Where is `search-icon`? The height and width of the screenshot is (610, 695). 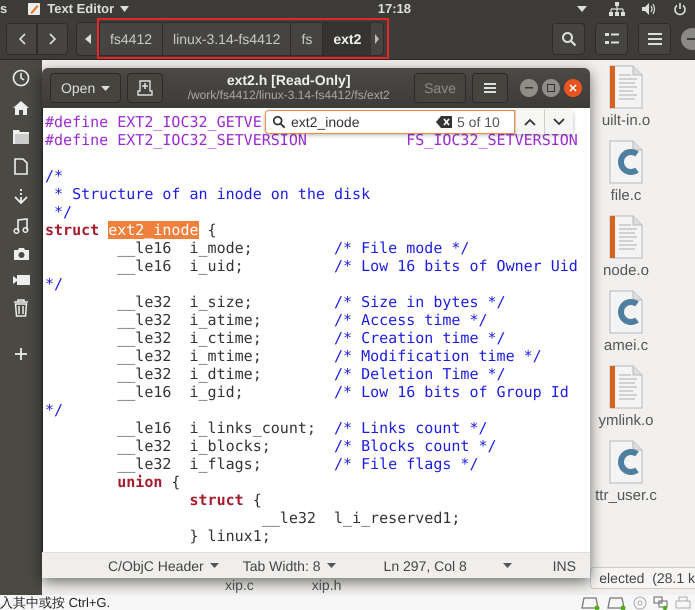 search-icon is located at coordinates (279, 122).